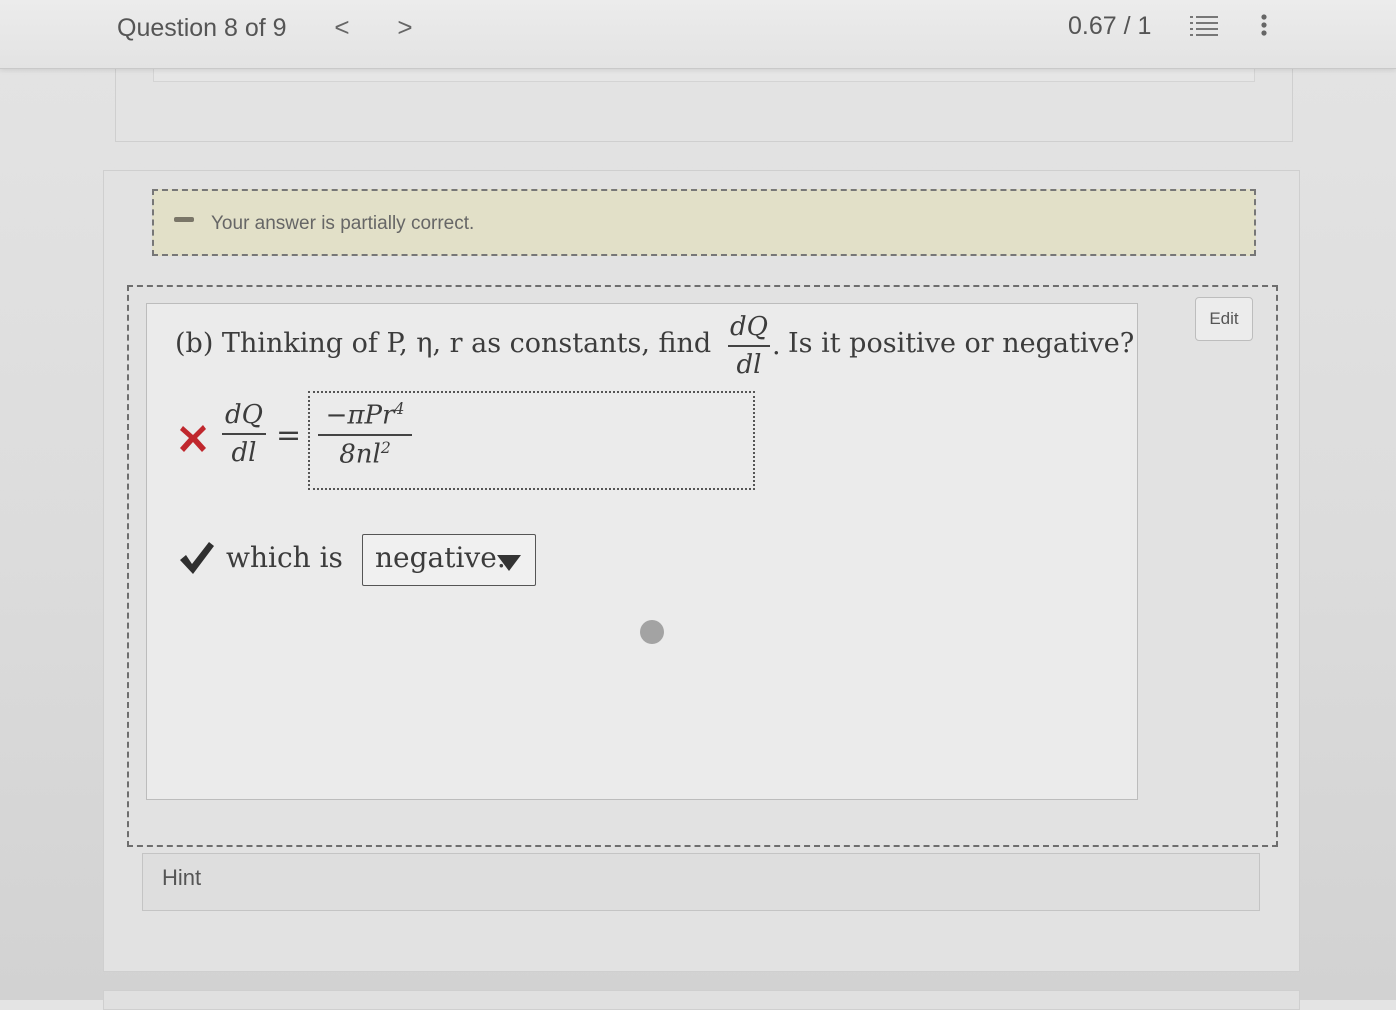 The image size is (1396, 1010). What do you see at coordinates (749, 327) in the screenshot?
I see `prompt-fraction-numerator: dQ` at bounding box center [749, 327].